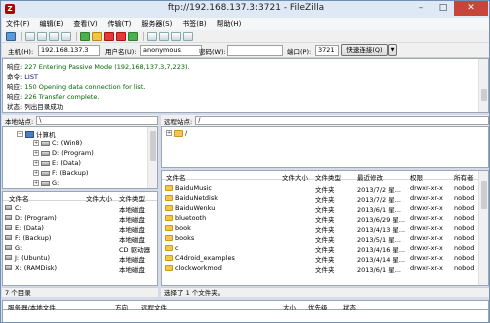 This screenshot has height=323, width=490. What do you see at coordinates (196, 198) in the screenshot?
I see `file-name: BaiduNetdisk` at bounding box center [196, 198].